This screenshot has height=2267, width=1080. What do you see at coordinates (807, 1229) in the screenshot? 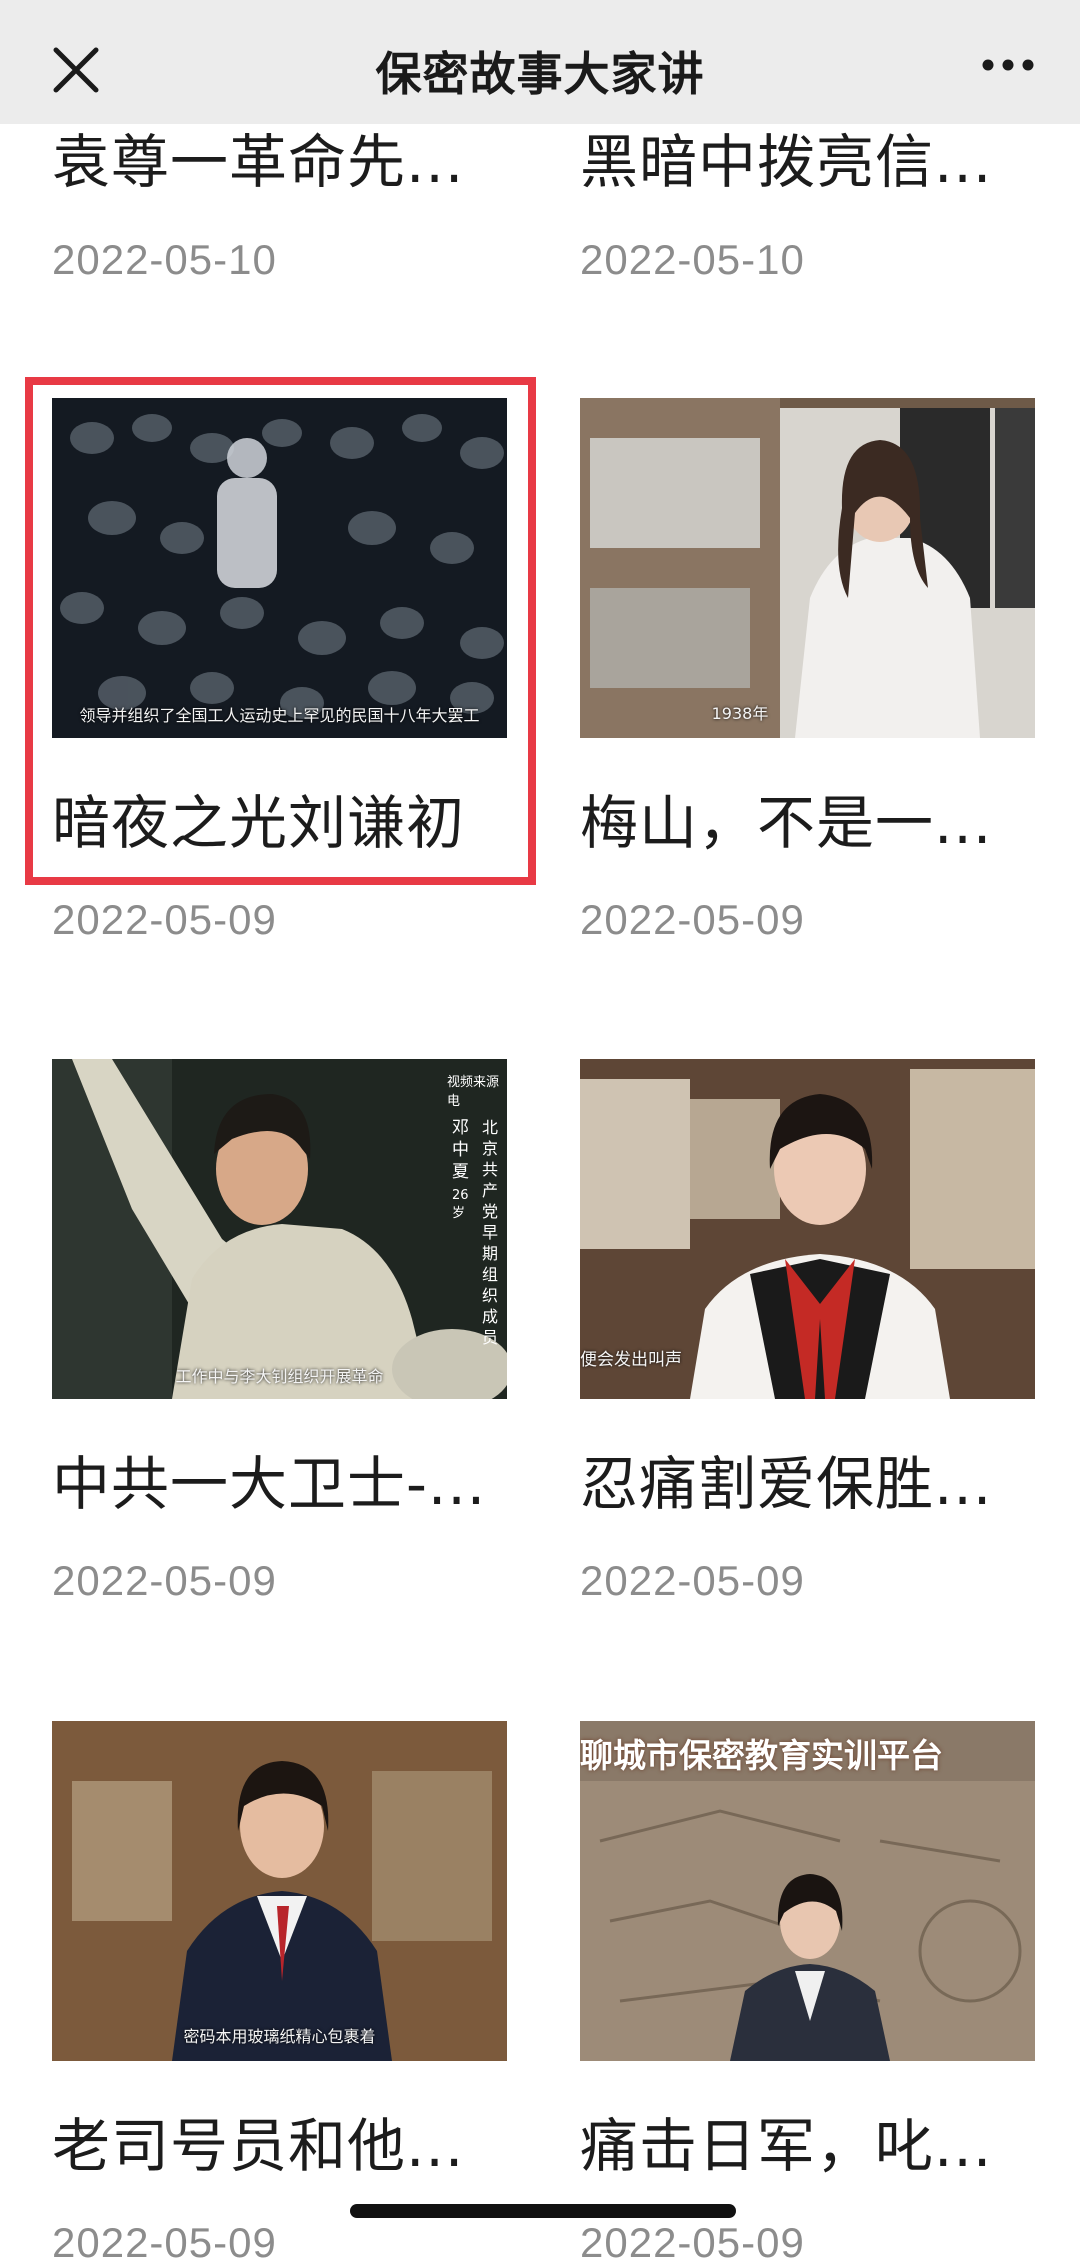
I see `video-thumbnail: 便会发出叫声` at bounding box center [807, 1229].